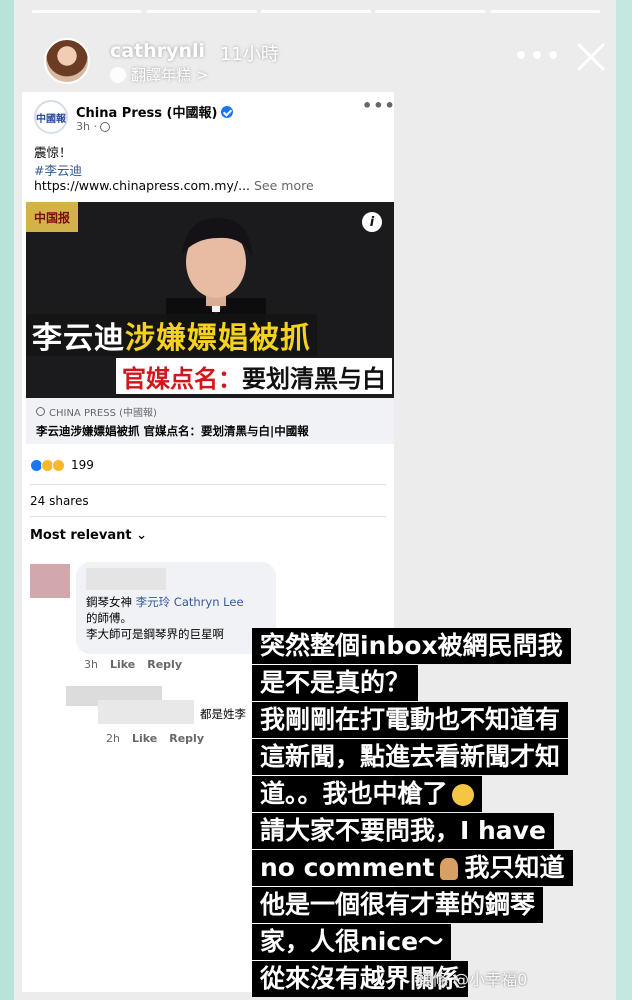 The width and height of the screenshot is (632, 1000). I want to click on overlay-line-text: 我只知道, so click(514, 867).